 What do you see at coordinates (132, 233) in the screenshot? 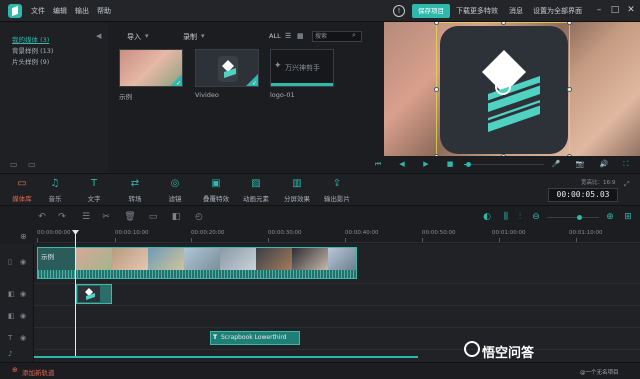
I see `ruler-label: 00:00:10:00` at bounding box center [132, 233].